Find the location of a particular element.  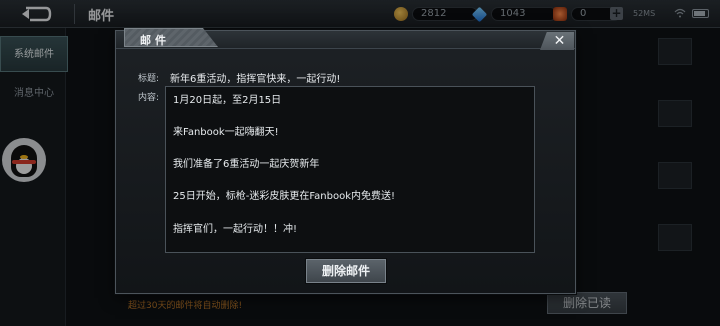

content-line: 指挥官们，一起行动！！冲! is located at coordinates (235, 229).